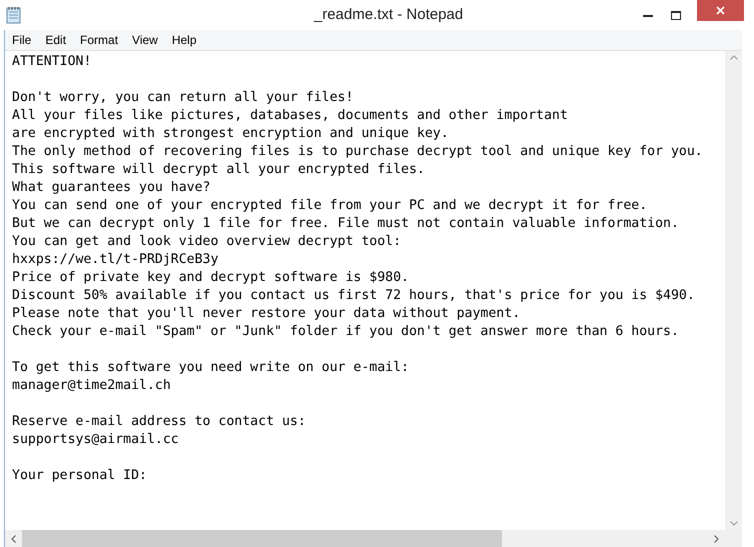  Describe the element at coordinates (99, 40) in the screenshot. I see `menu-item: Format` at that location.